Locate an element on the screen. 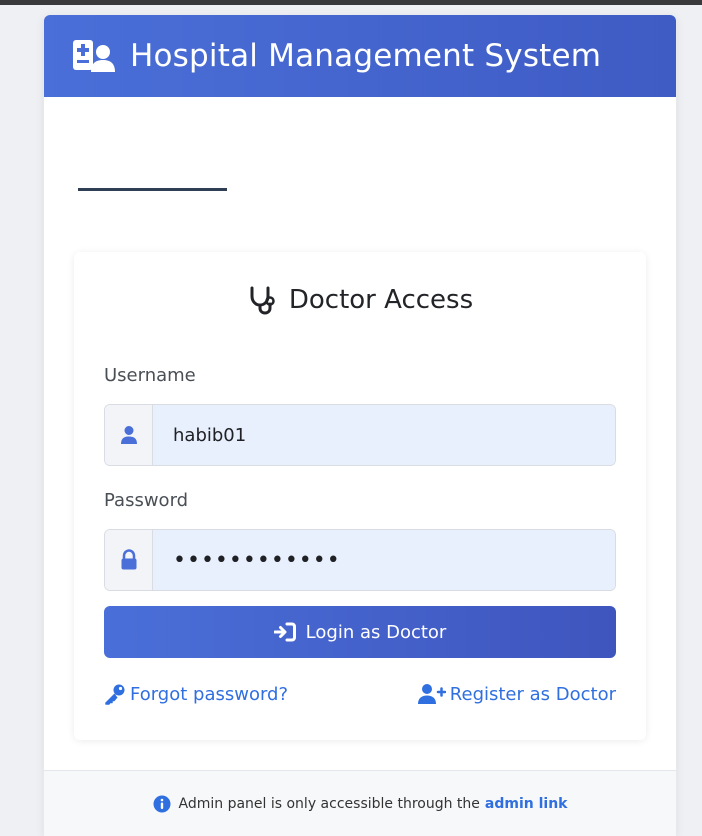 The width and height of the screenshot is (702, 836). sign-in-icon is located at coordinates (284, 632).